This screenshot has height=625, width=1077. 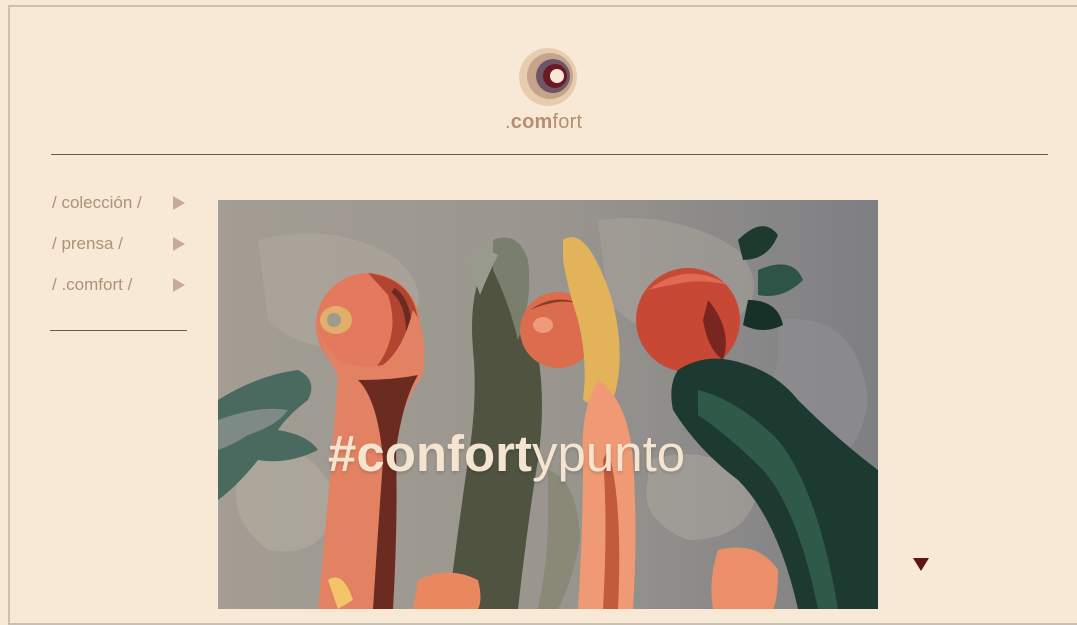 I want to click on nav-item-coleccion: / colección /, so click(x=122, y=212).